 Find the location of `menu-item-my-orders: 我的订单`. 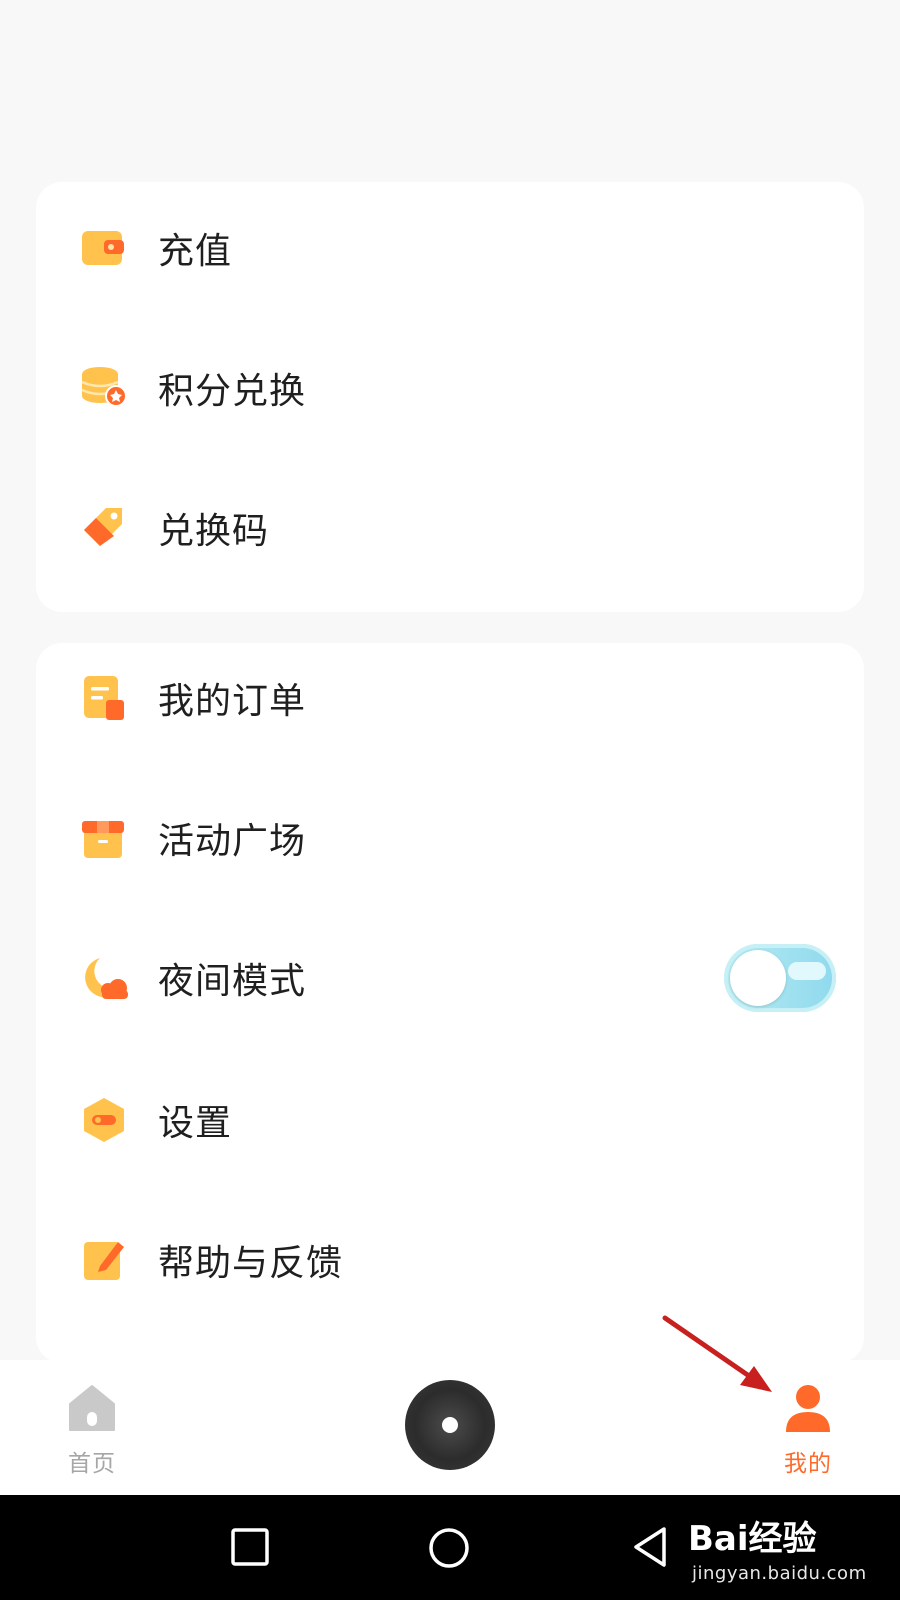

menu-item-my-orders: 我的订单 is located at coordinates (450, 698).